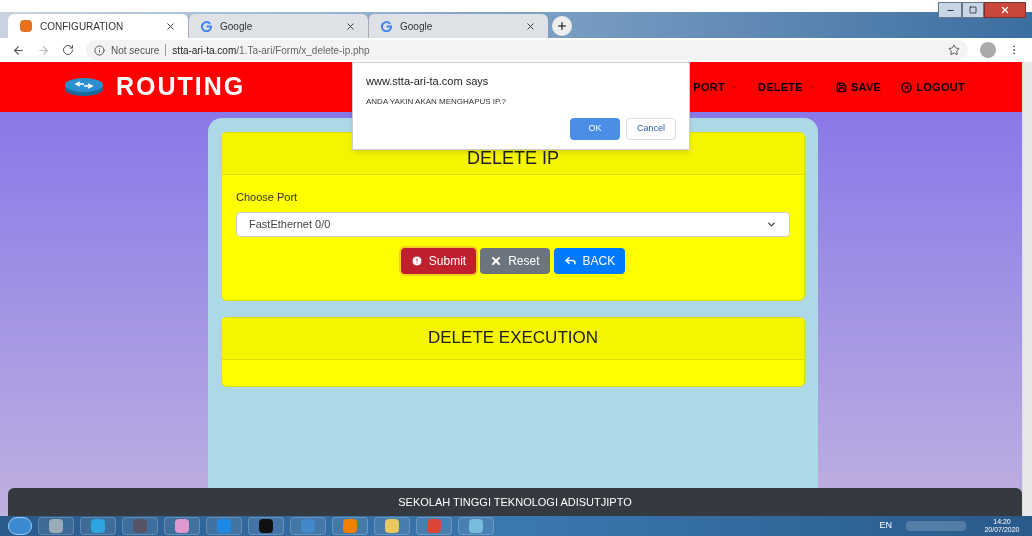 The width and height of the screenshot is (1032, 536). Describe the element at coordinates (99, 50) in the screenshot. I see `info-icon` at that location.